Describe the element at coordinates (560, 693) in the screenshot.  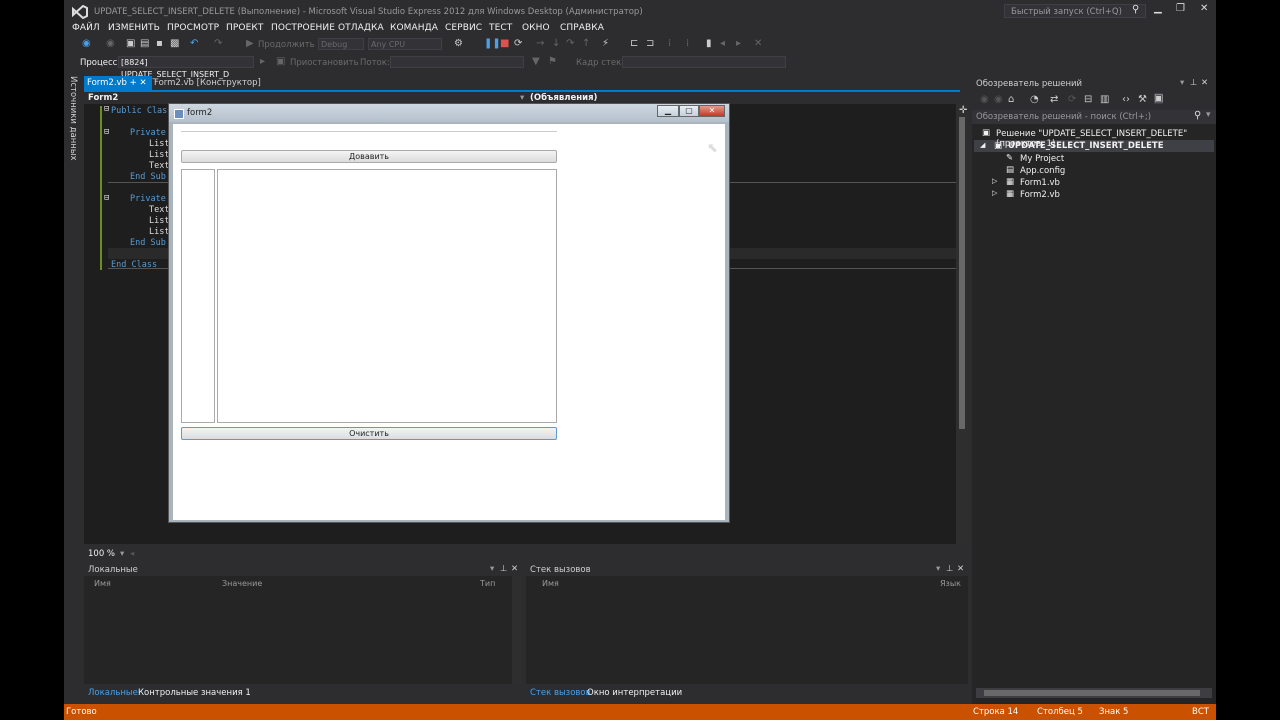
I see `tab-callstack: Стек вызовов` at that location.